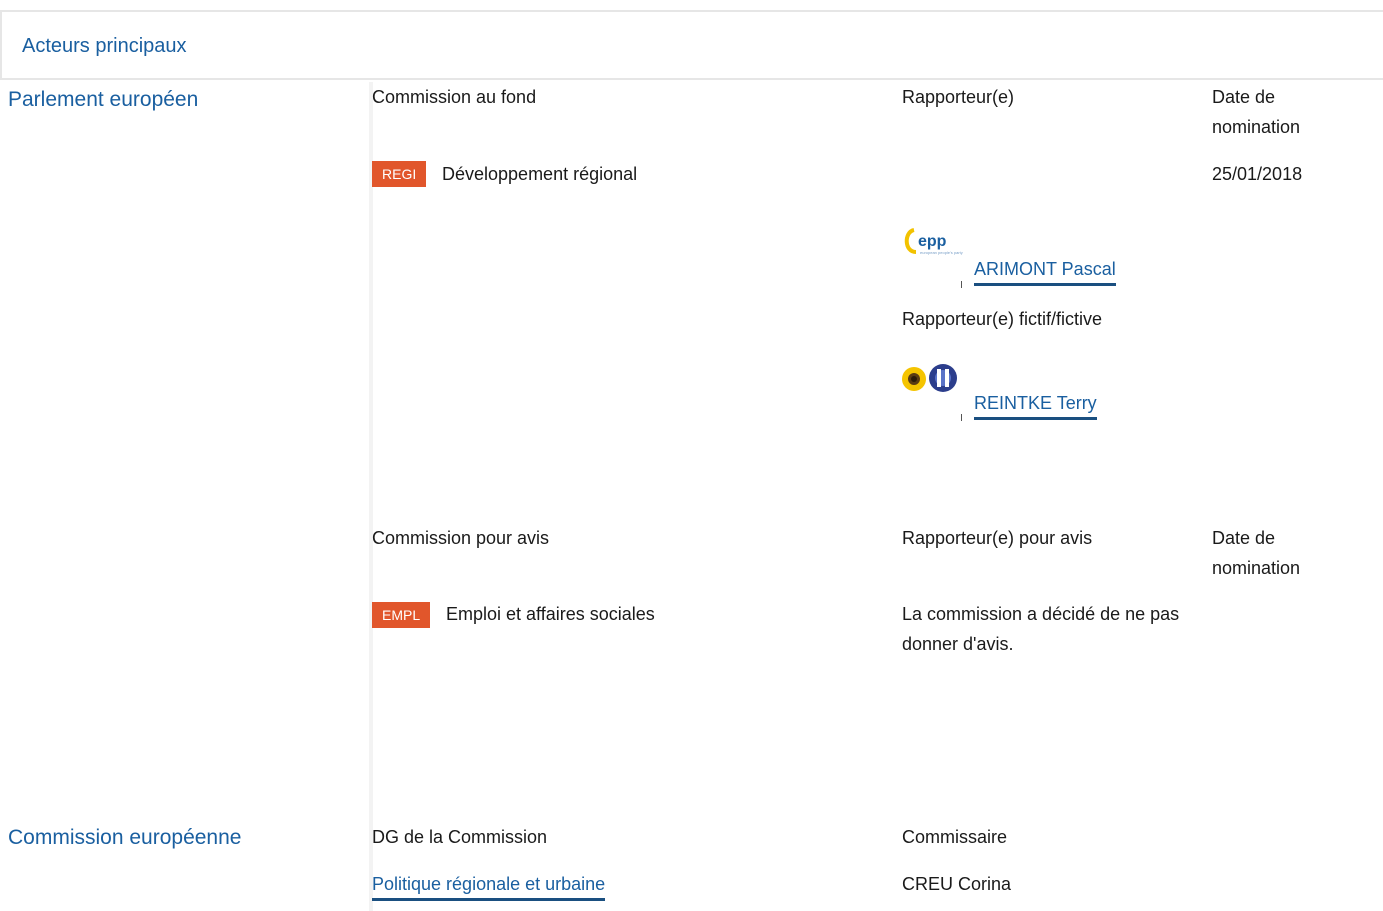 This screenshot has height=911, width=1383. What do you see at coordinates (1045, 271) in the screenshot?
I see `rapporteur-link-arimont: ARIMONT Pascal` at bounding box center [1045, 271].